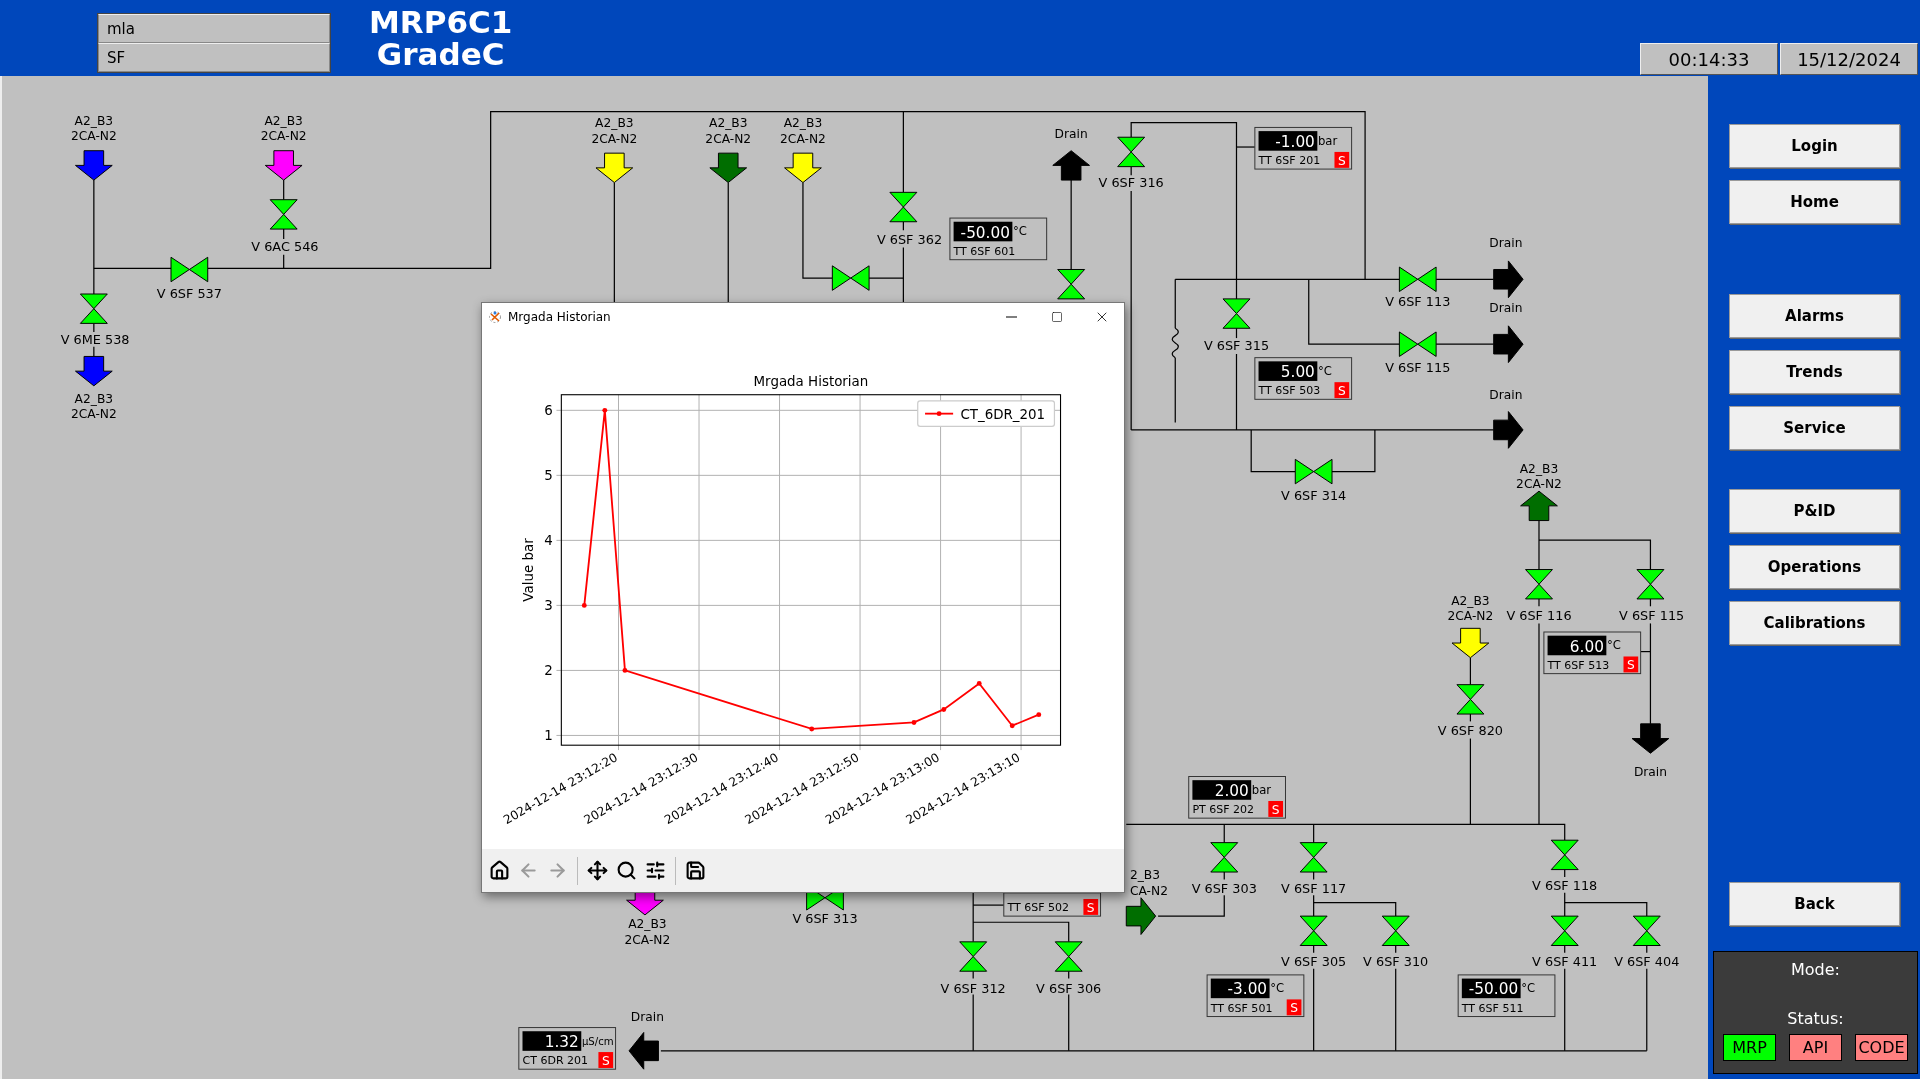  Describe the element at coordinates (1131, 183) in the screenshot. I see `valve-label: V 6SF 316` at that location.